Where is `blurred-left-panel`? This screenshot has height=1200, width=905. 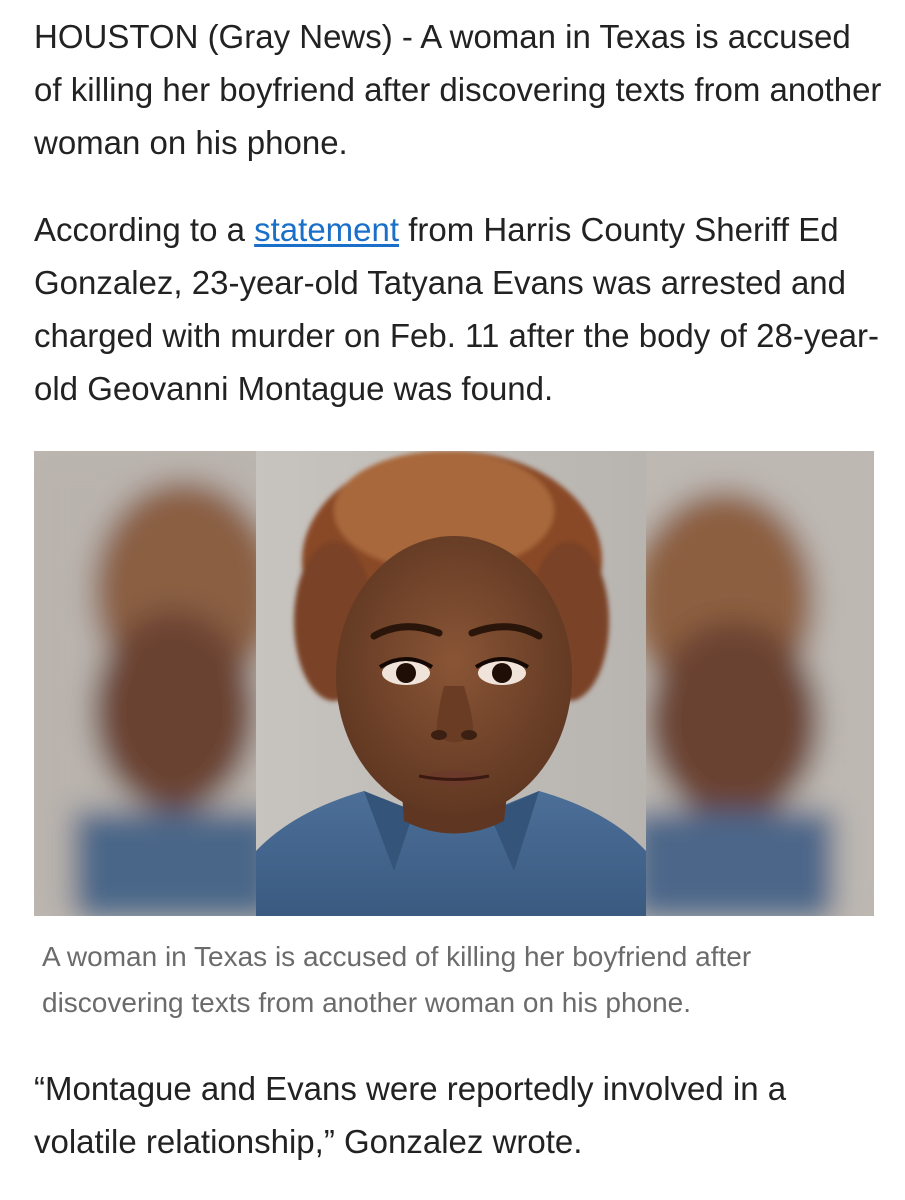
blurred-left-panel is located at coordinates (154, 683).